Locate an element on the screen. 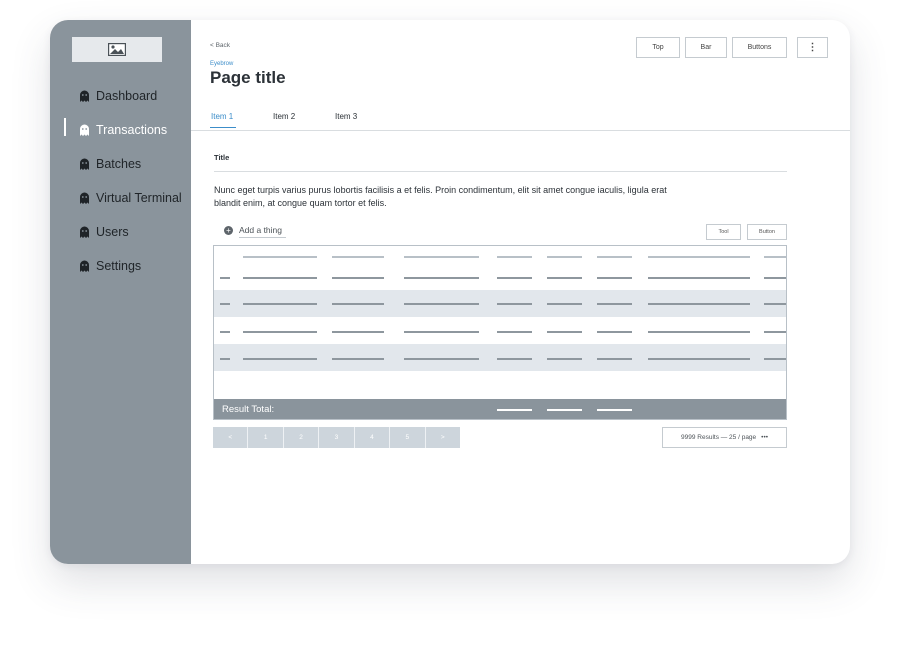  tab-item-3: Item 3 is located at coordinates (346, 116).